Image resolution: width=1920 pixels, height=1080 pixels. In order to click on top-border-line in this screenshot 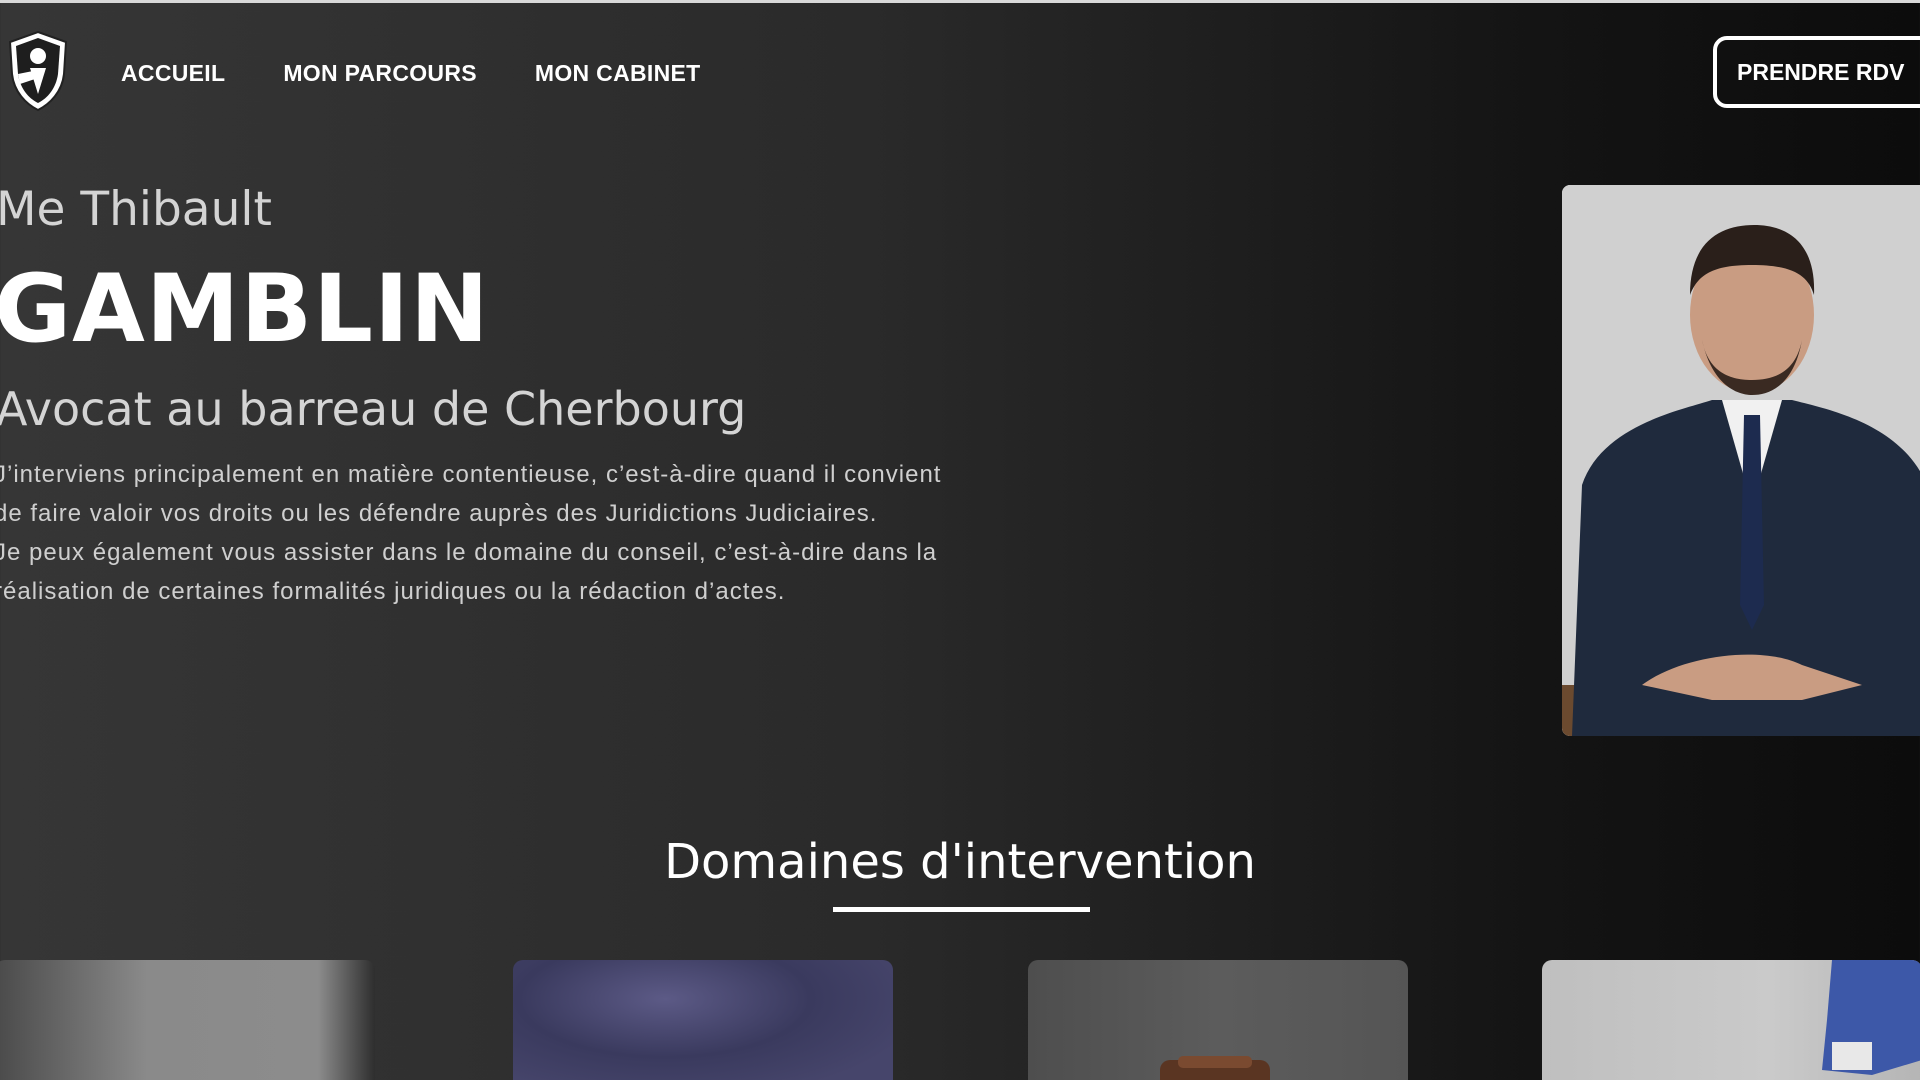, I will do `click(960, 1)`.